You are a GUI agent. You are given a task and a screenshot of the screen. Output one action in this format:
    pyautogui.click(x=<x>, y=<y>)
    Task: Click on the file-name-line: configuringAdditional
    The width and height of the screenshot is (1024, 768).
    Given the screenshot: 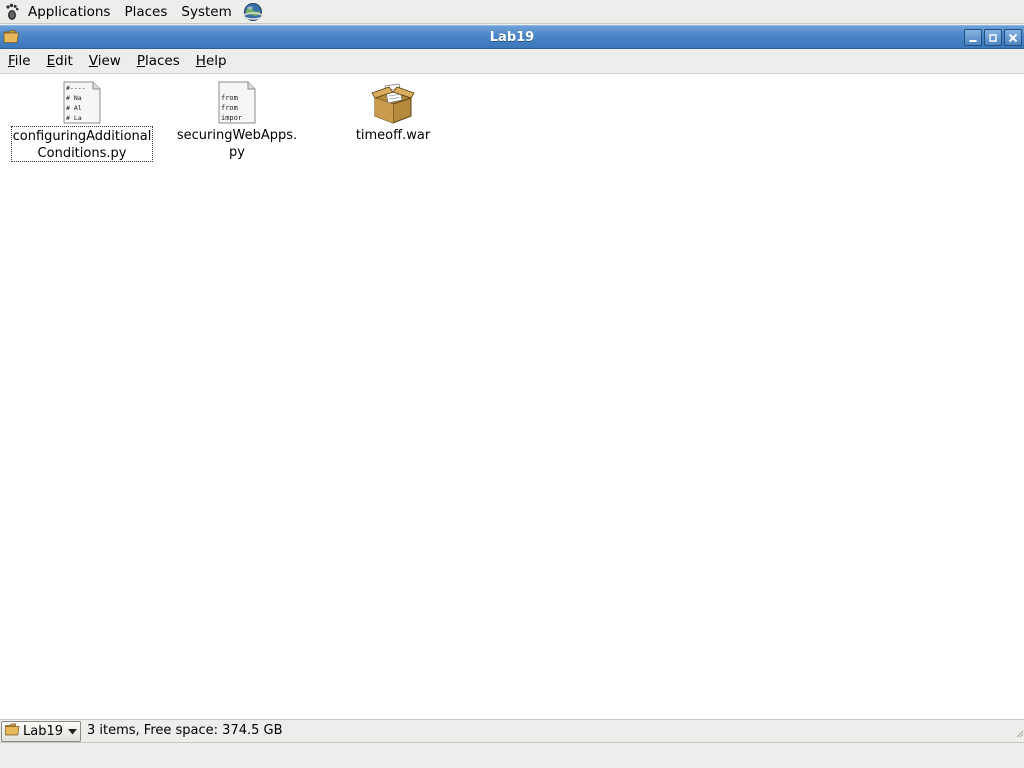 What is the action you would take?
    pyautogui.click(x=82, y=136)
    